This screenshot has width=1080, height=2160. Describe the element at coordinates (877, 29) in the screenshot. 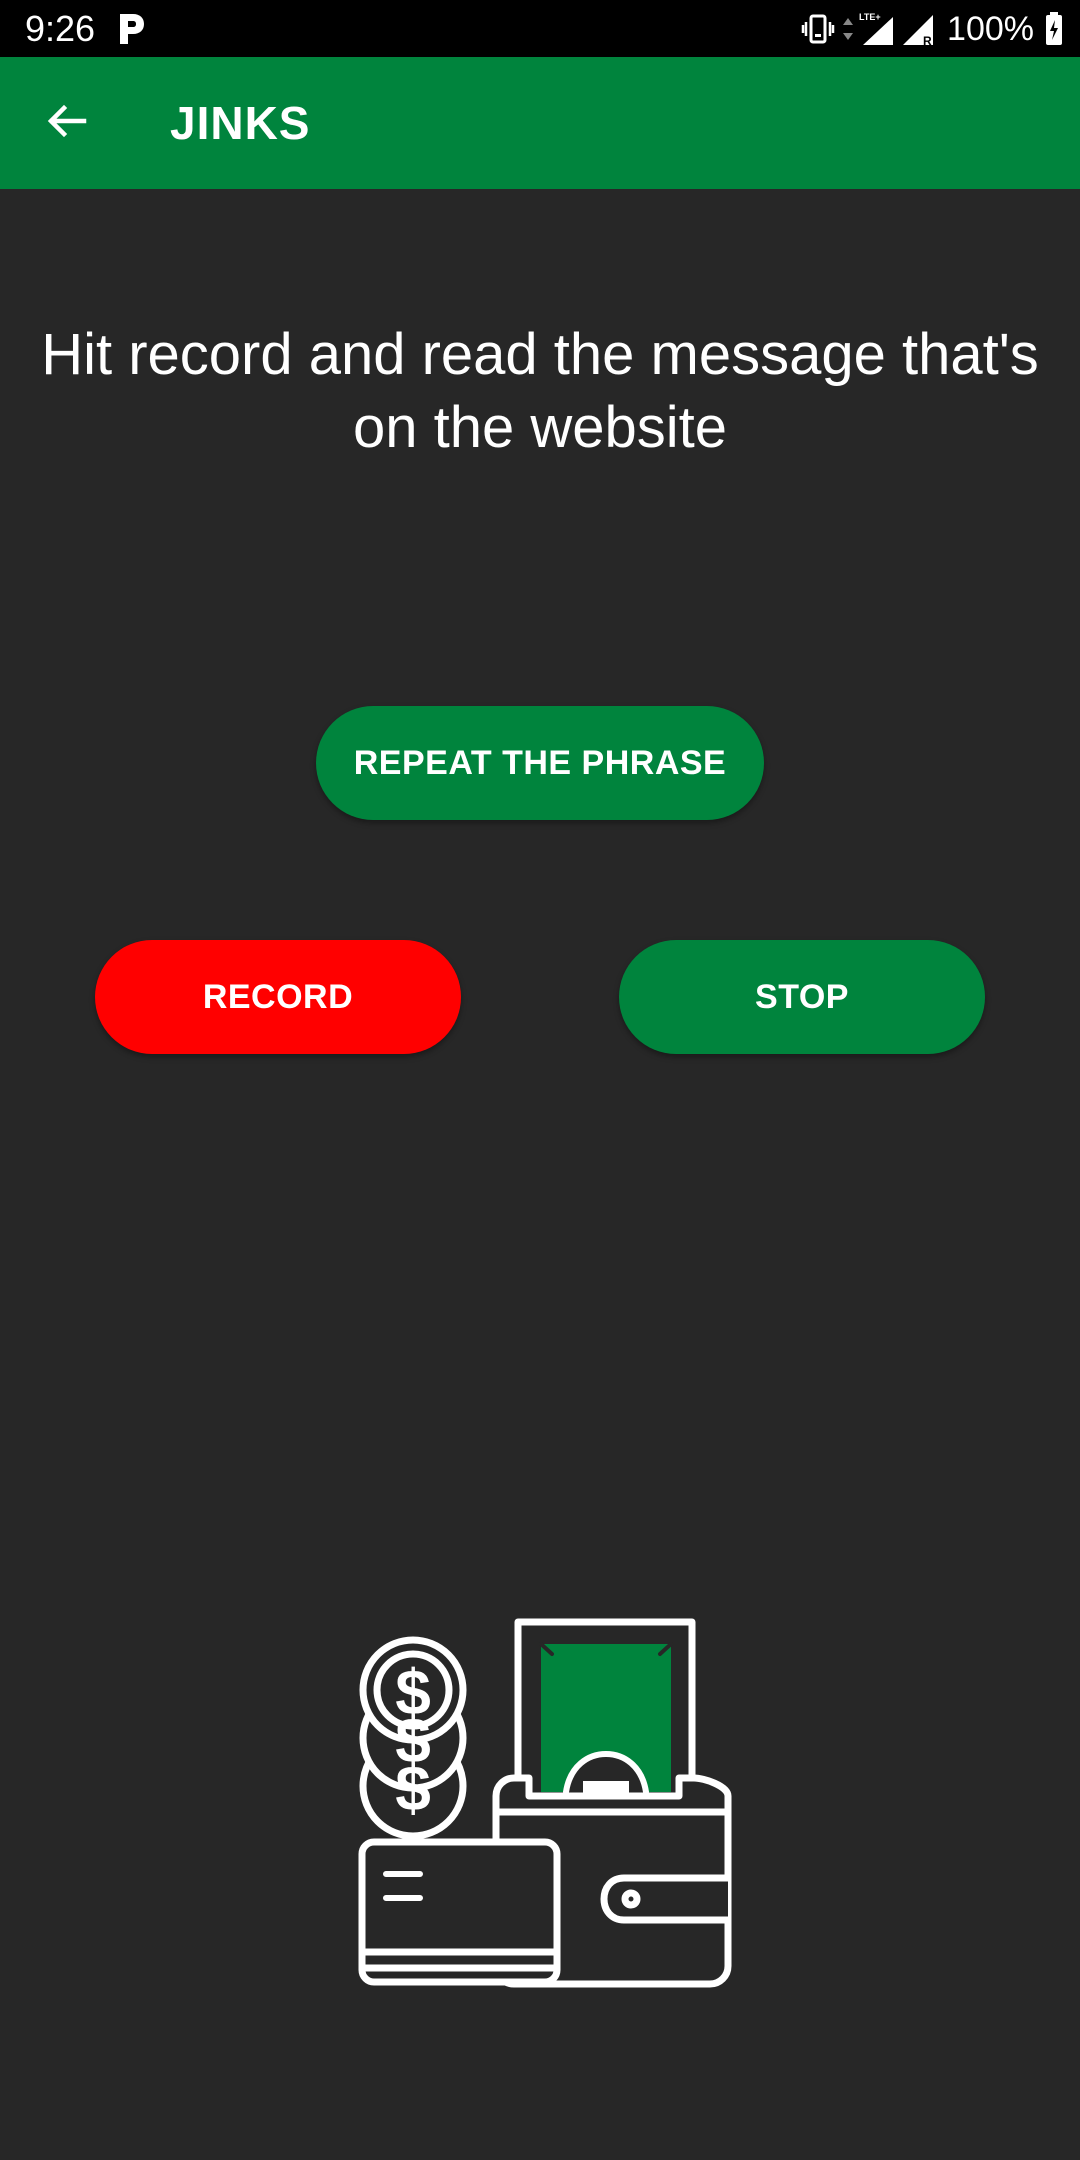

I see `lte-signal-icon: LTE+` at that location.